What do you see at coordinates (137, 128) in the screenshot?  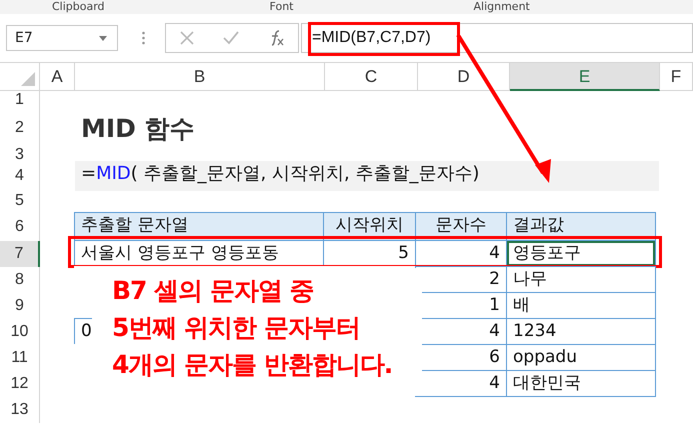 I see `sheet-title: MID 함수` at bounding box center [137, 128].